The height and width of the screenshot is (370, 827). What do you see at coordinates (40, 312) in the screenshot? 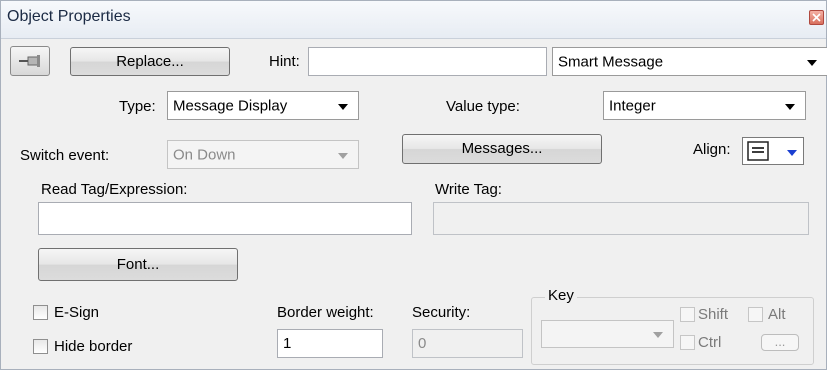
I see `esign-checkbox` at bounding box center [40, 312].